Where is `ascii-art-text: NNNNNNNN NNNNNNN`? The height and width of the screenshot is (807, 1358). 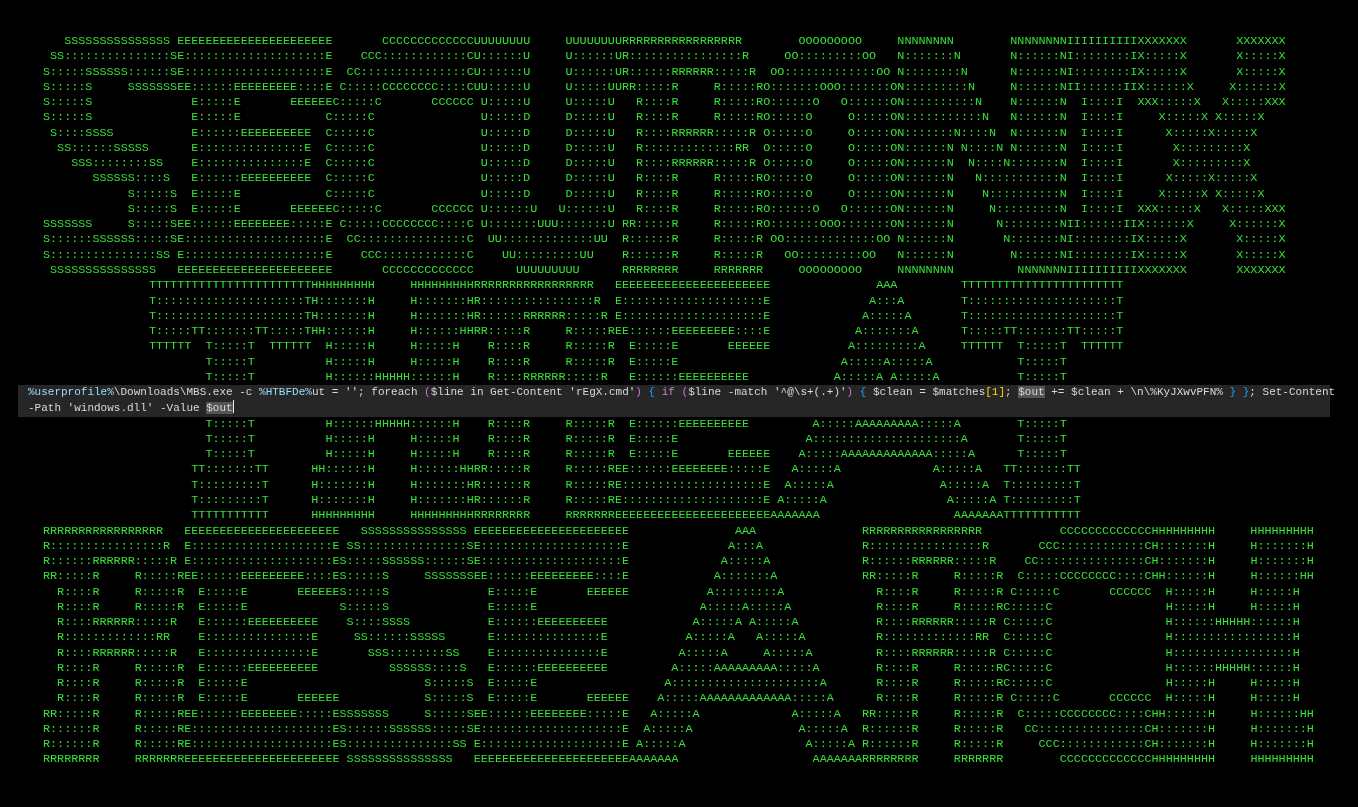
ascii-art-text: NNNNNNNN NNNNNNN is located at coordinates (982, 271).